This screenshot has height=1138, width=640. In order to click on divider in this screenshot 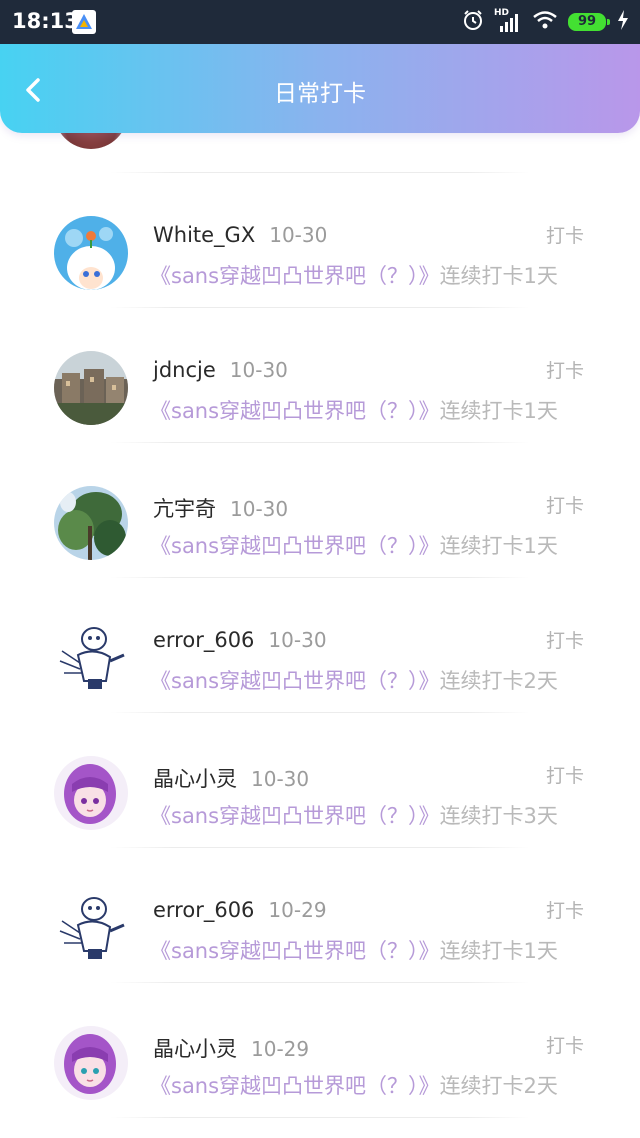, I will do `click(320, 1117)`.